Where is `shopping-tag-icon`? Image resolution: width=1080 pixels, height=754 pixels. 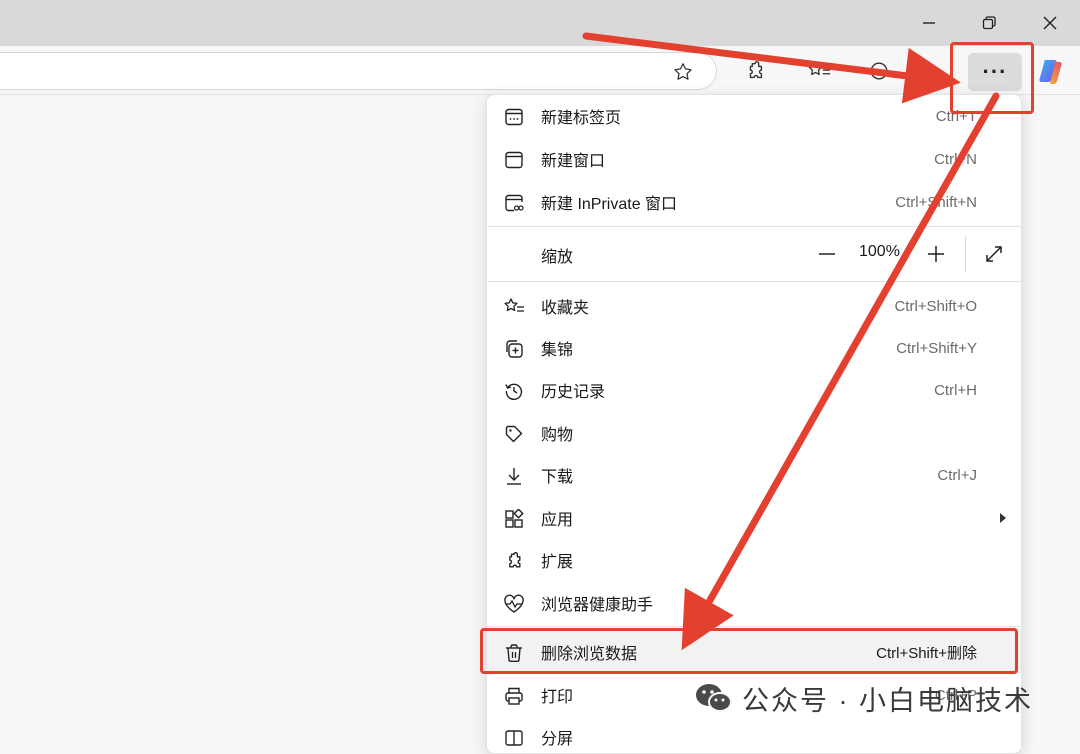 shopping-tag-icon is located at coordinates (514, 434).